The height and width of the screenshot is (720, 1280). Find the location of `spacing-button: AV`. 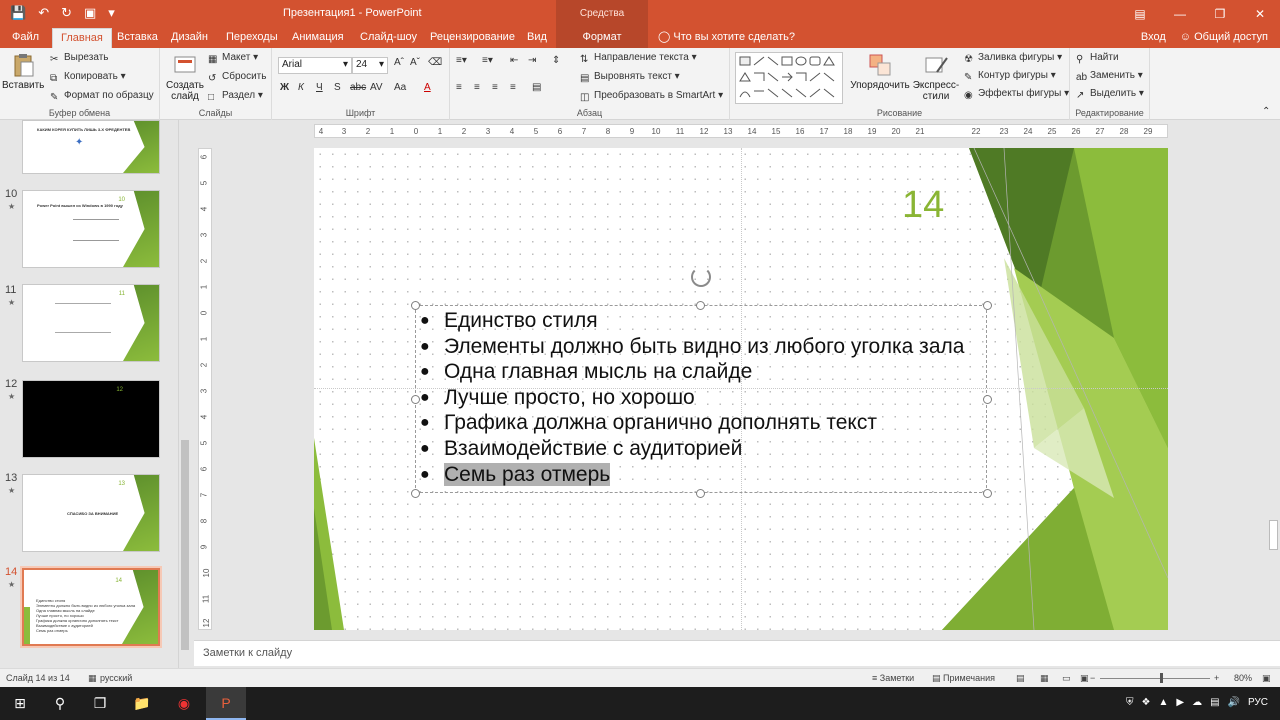

spacing-button: AV is located at coordinates (376, 87).